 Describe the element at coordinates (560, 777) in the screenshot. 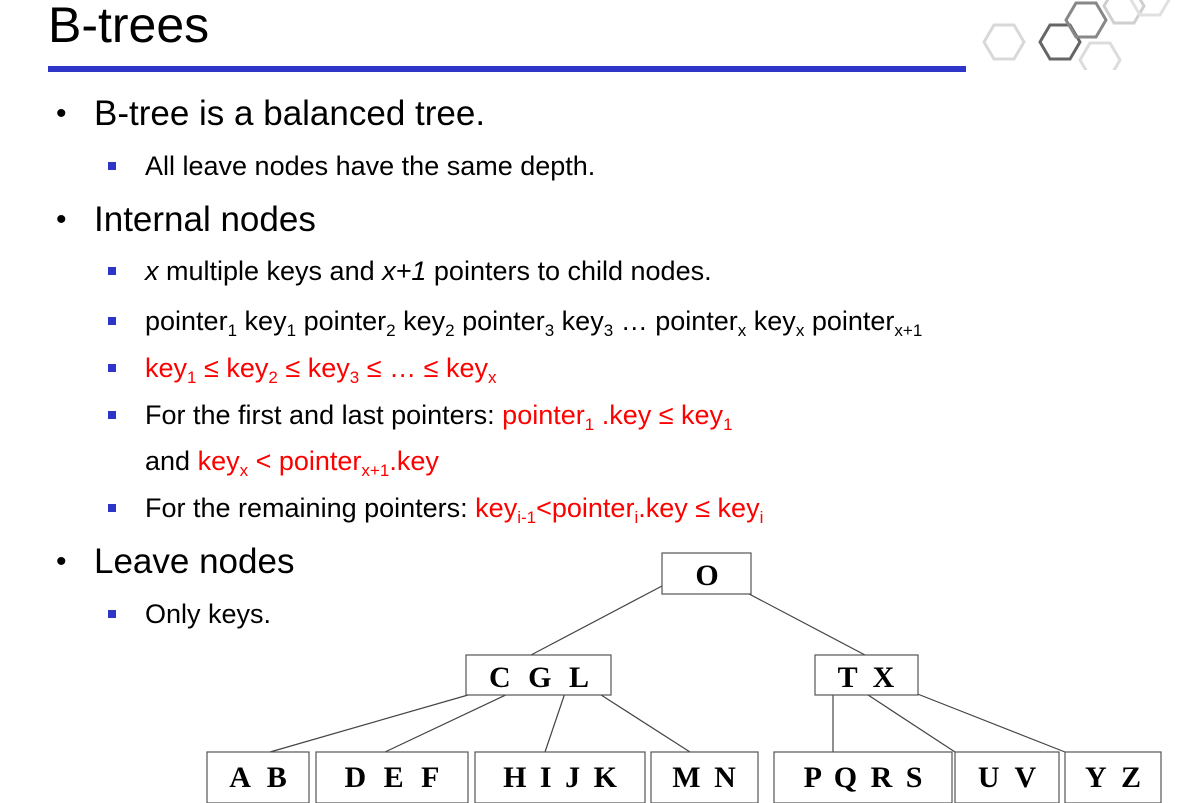

I see `leaf-label: H I J K` at that location.